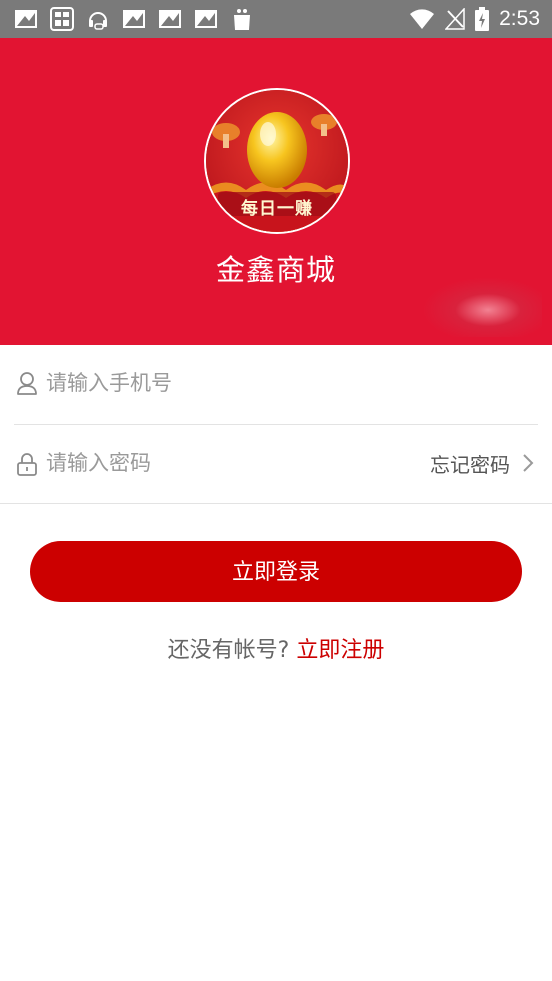  What do you see at coordinates (276, 503) in the screenshot?
I see `divider` at bounding box center [276, 503].